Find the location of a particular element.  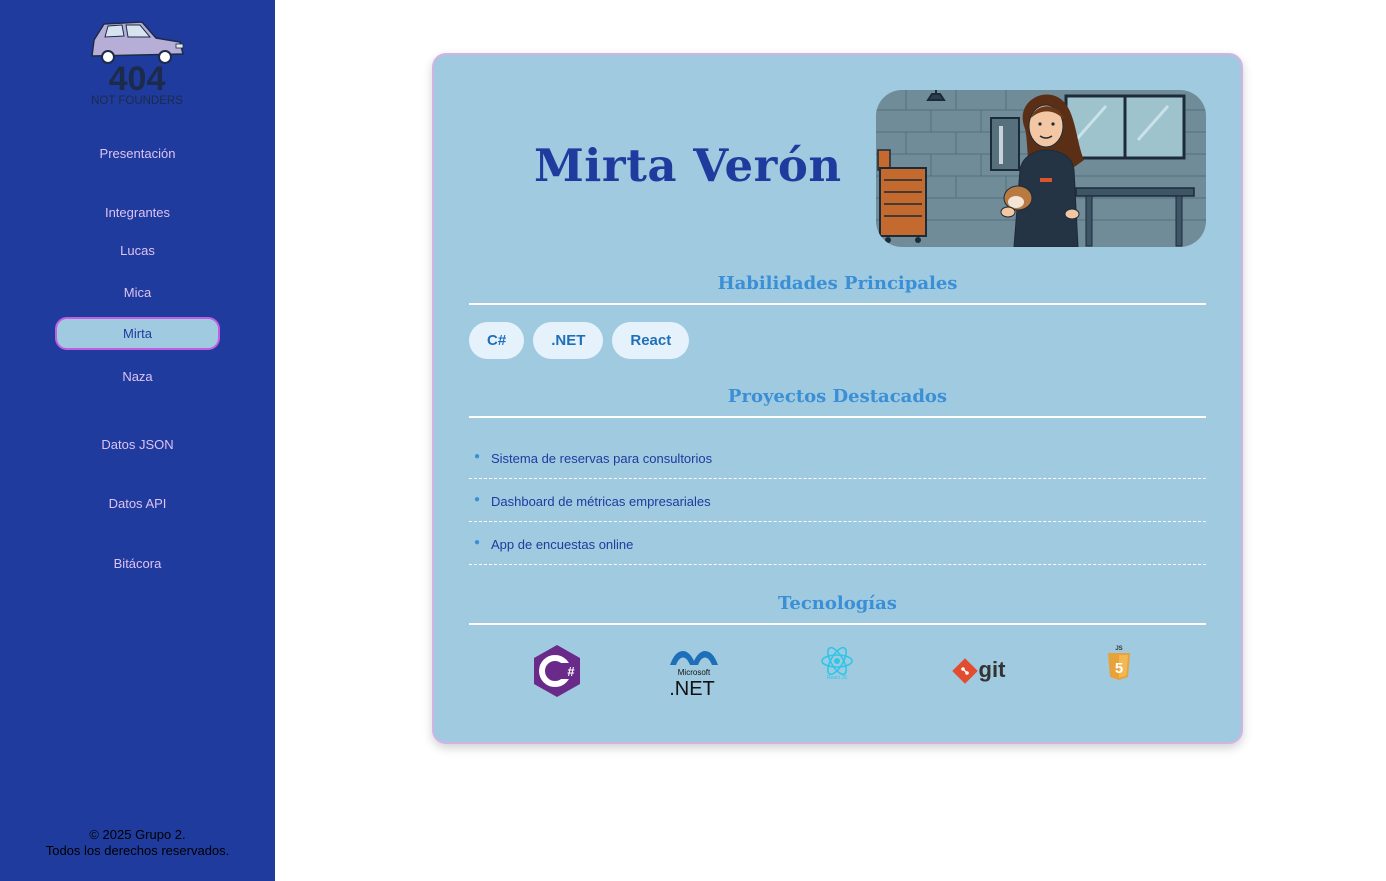

nav-presentacion: Presentación is located at coordinates (137, 153).